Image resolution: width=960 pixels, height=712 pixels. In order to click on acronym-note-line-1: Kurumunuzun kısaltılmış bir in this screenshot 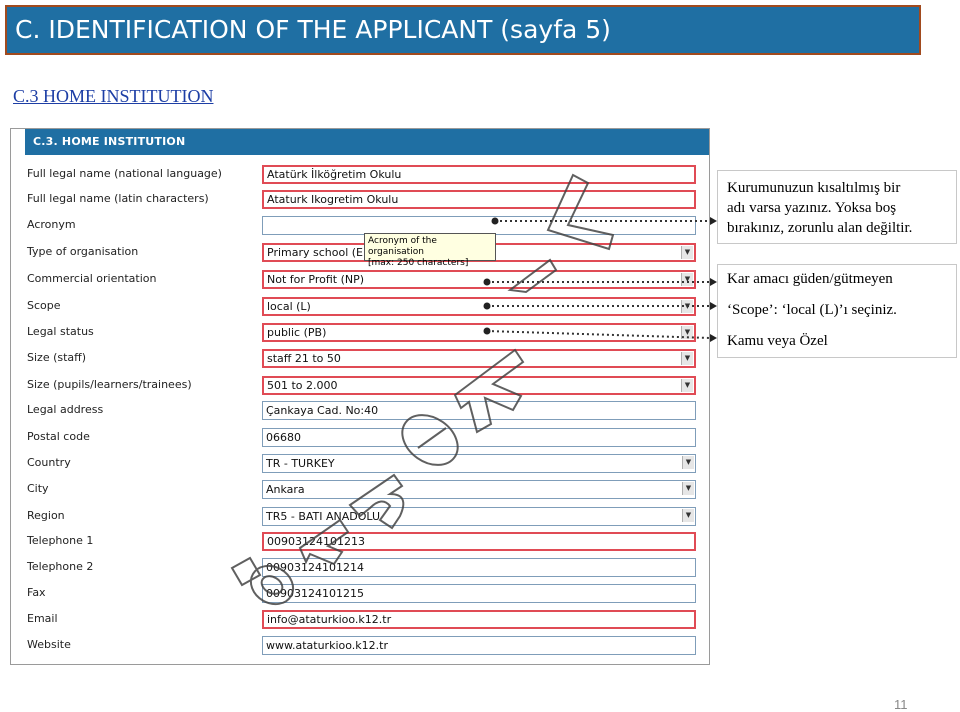, I will do `click(814, 188)`.